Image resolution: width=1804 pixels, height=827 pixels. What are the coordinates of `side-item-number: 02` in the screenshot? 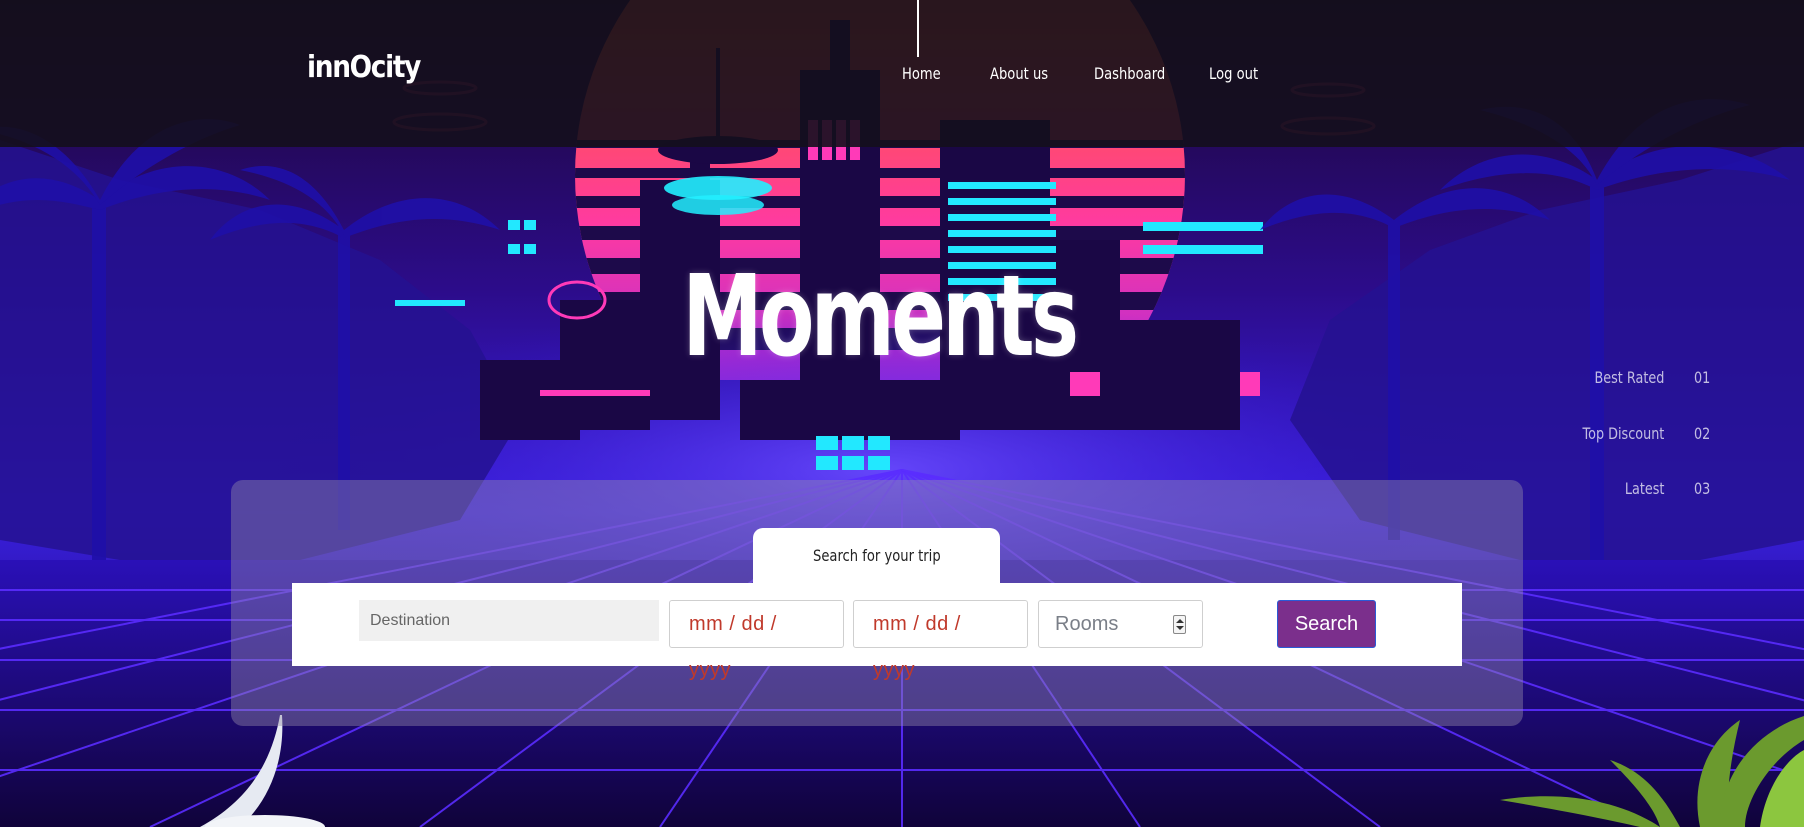 It's located at (1702, 433).